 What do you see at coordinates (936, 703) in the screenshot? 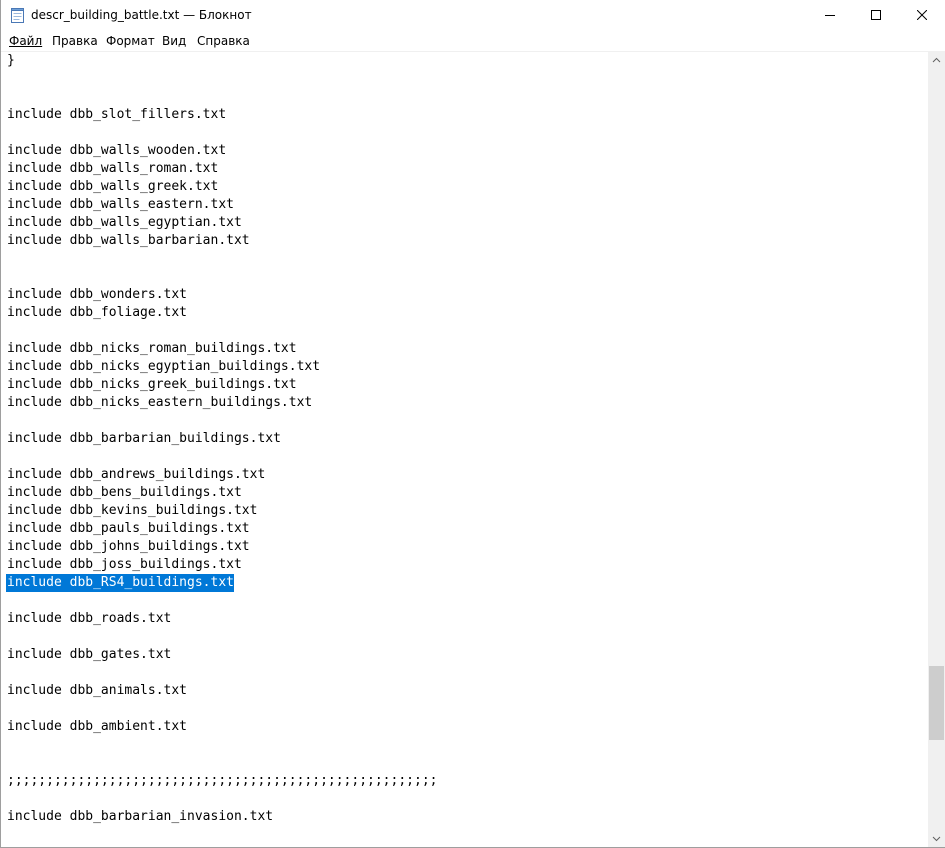
I see `scrollbar-thumb` at bounding box center [936, 703].